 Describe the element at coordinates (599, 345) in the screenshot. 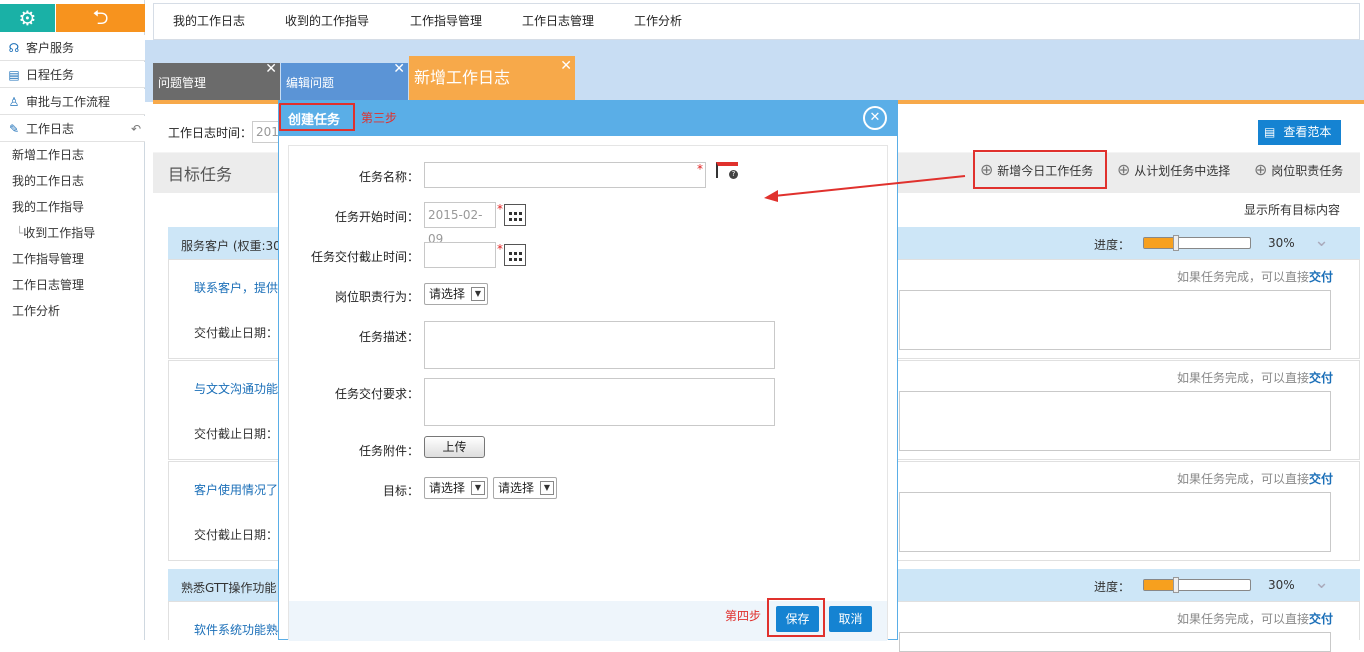

I see `description-textarea` at that location.